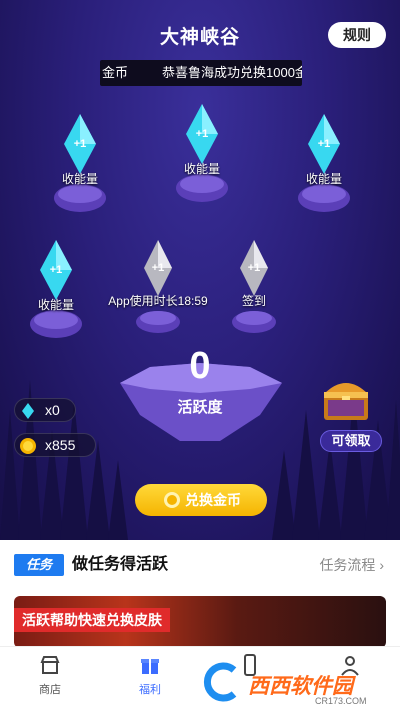 The height and width of the screenshot is (711, 400). I want to click on ticker-text: 恭喜鲁海成功兑换1000金币, so click(232, 72).